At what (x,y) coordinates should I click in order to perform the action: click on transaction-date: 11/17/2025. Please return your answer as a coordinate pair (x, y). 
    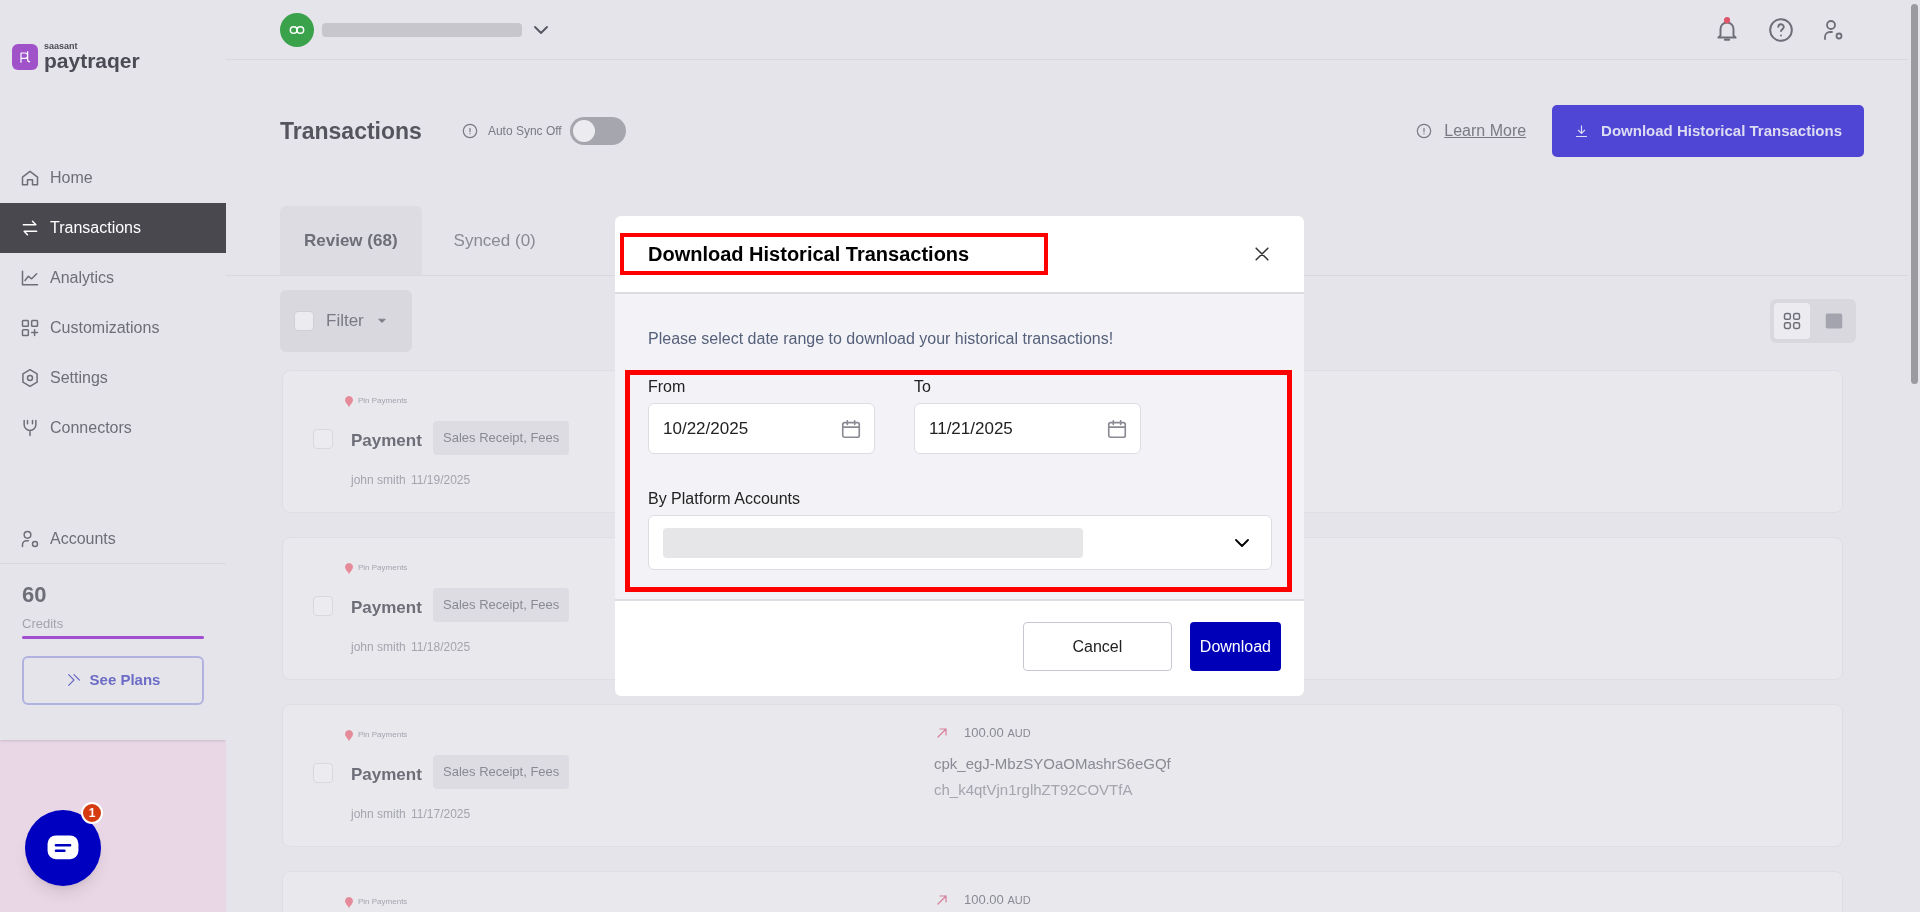
    Looking at the image, I should click on (441, 814).